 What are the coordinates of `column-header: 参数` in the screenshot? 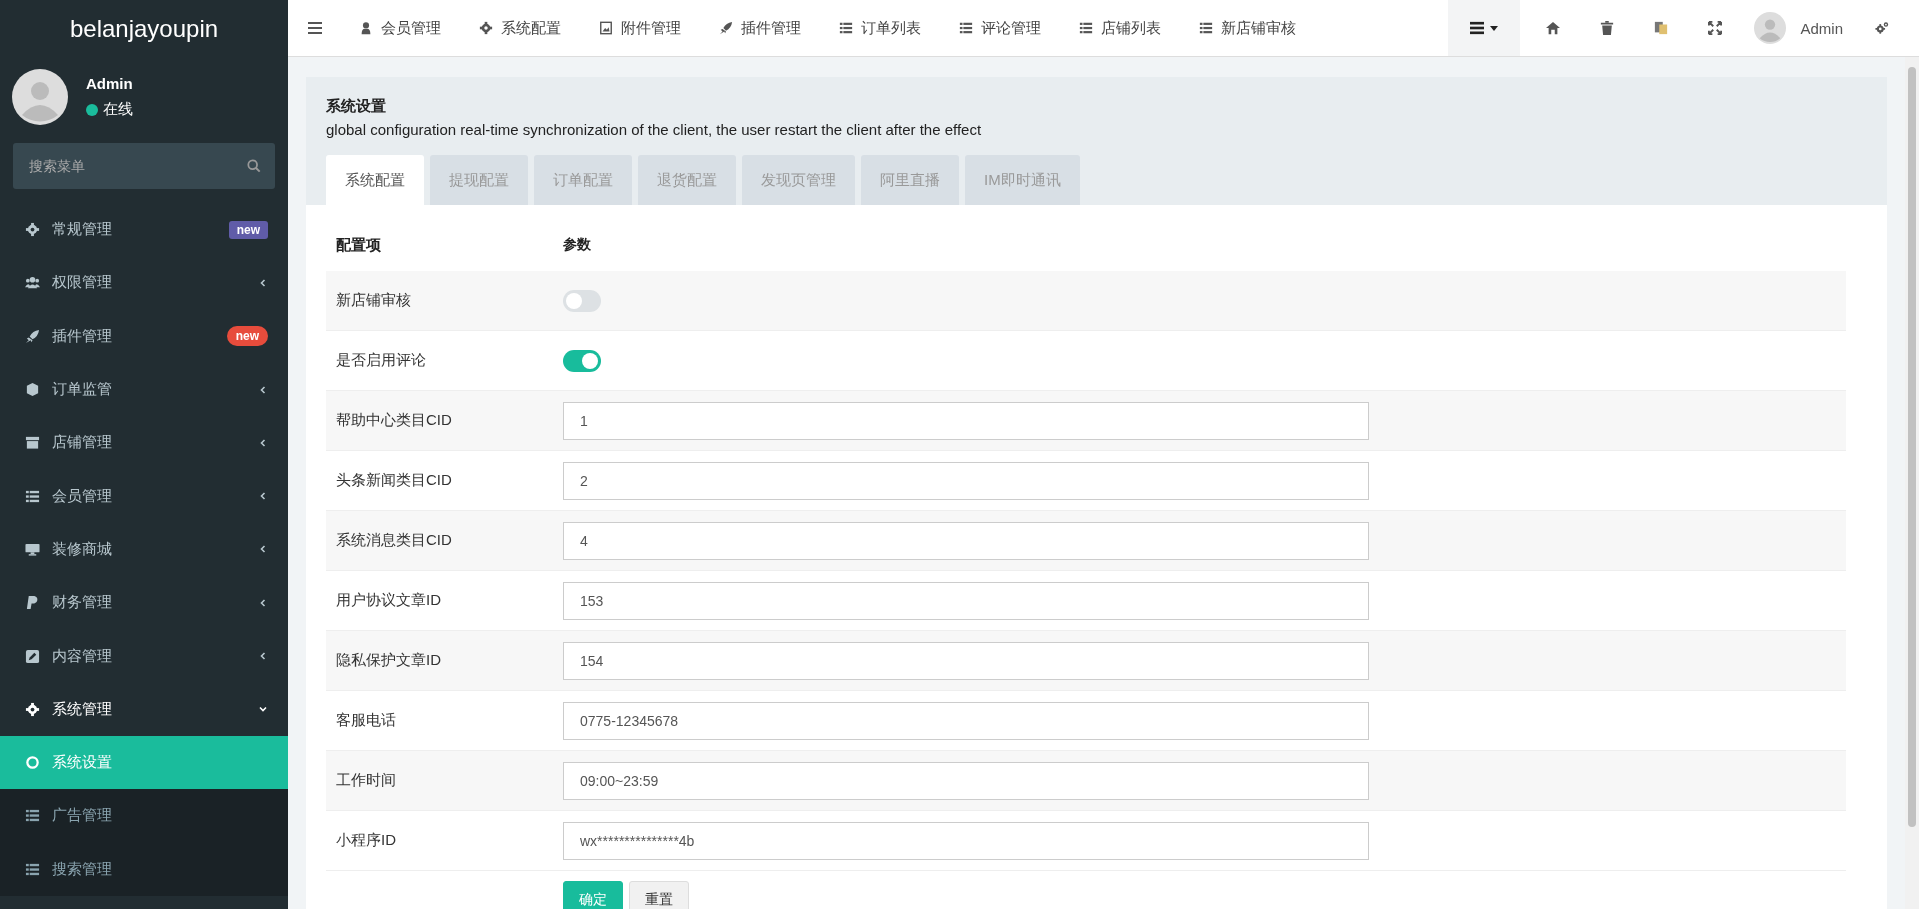 It's located at (577, 245).